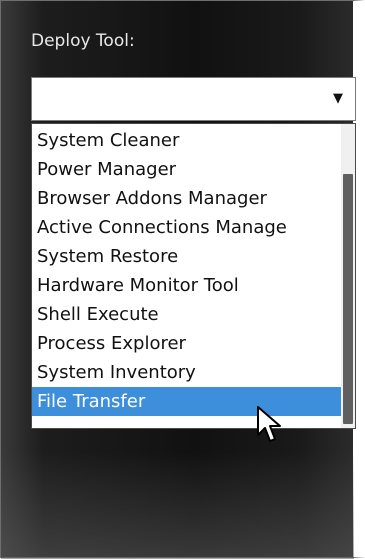 This screenshot has width=365, height=559. I want to click on deploy-tool-label: Deploy Tool:, so click(83, 41).